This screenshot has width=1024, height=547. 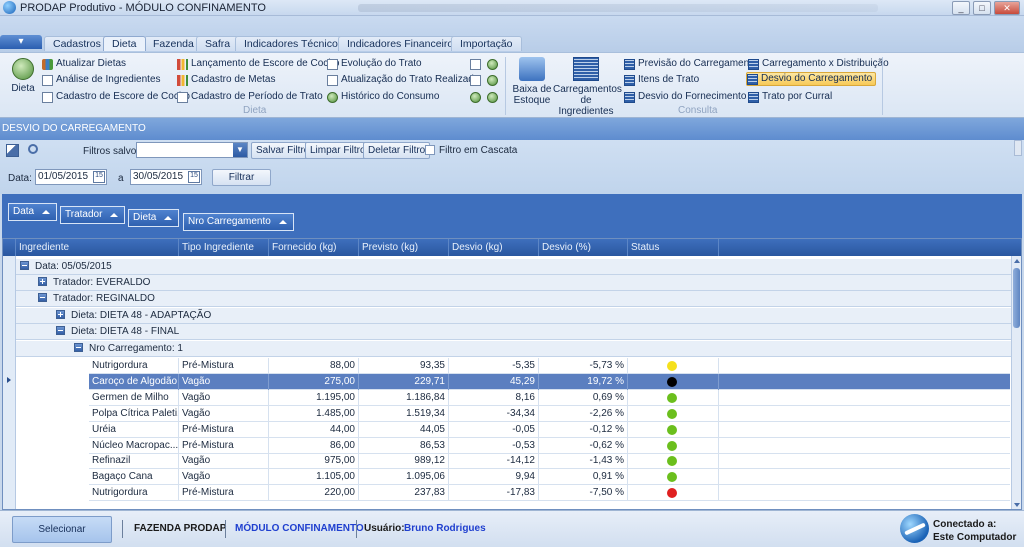 What do you see at coordinates (514, 332) in the screenshot?
I see `group-row-dieta-final: Dieta: DIETA 48 - FINAL` at bounding box center [514, 332].